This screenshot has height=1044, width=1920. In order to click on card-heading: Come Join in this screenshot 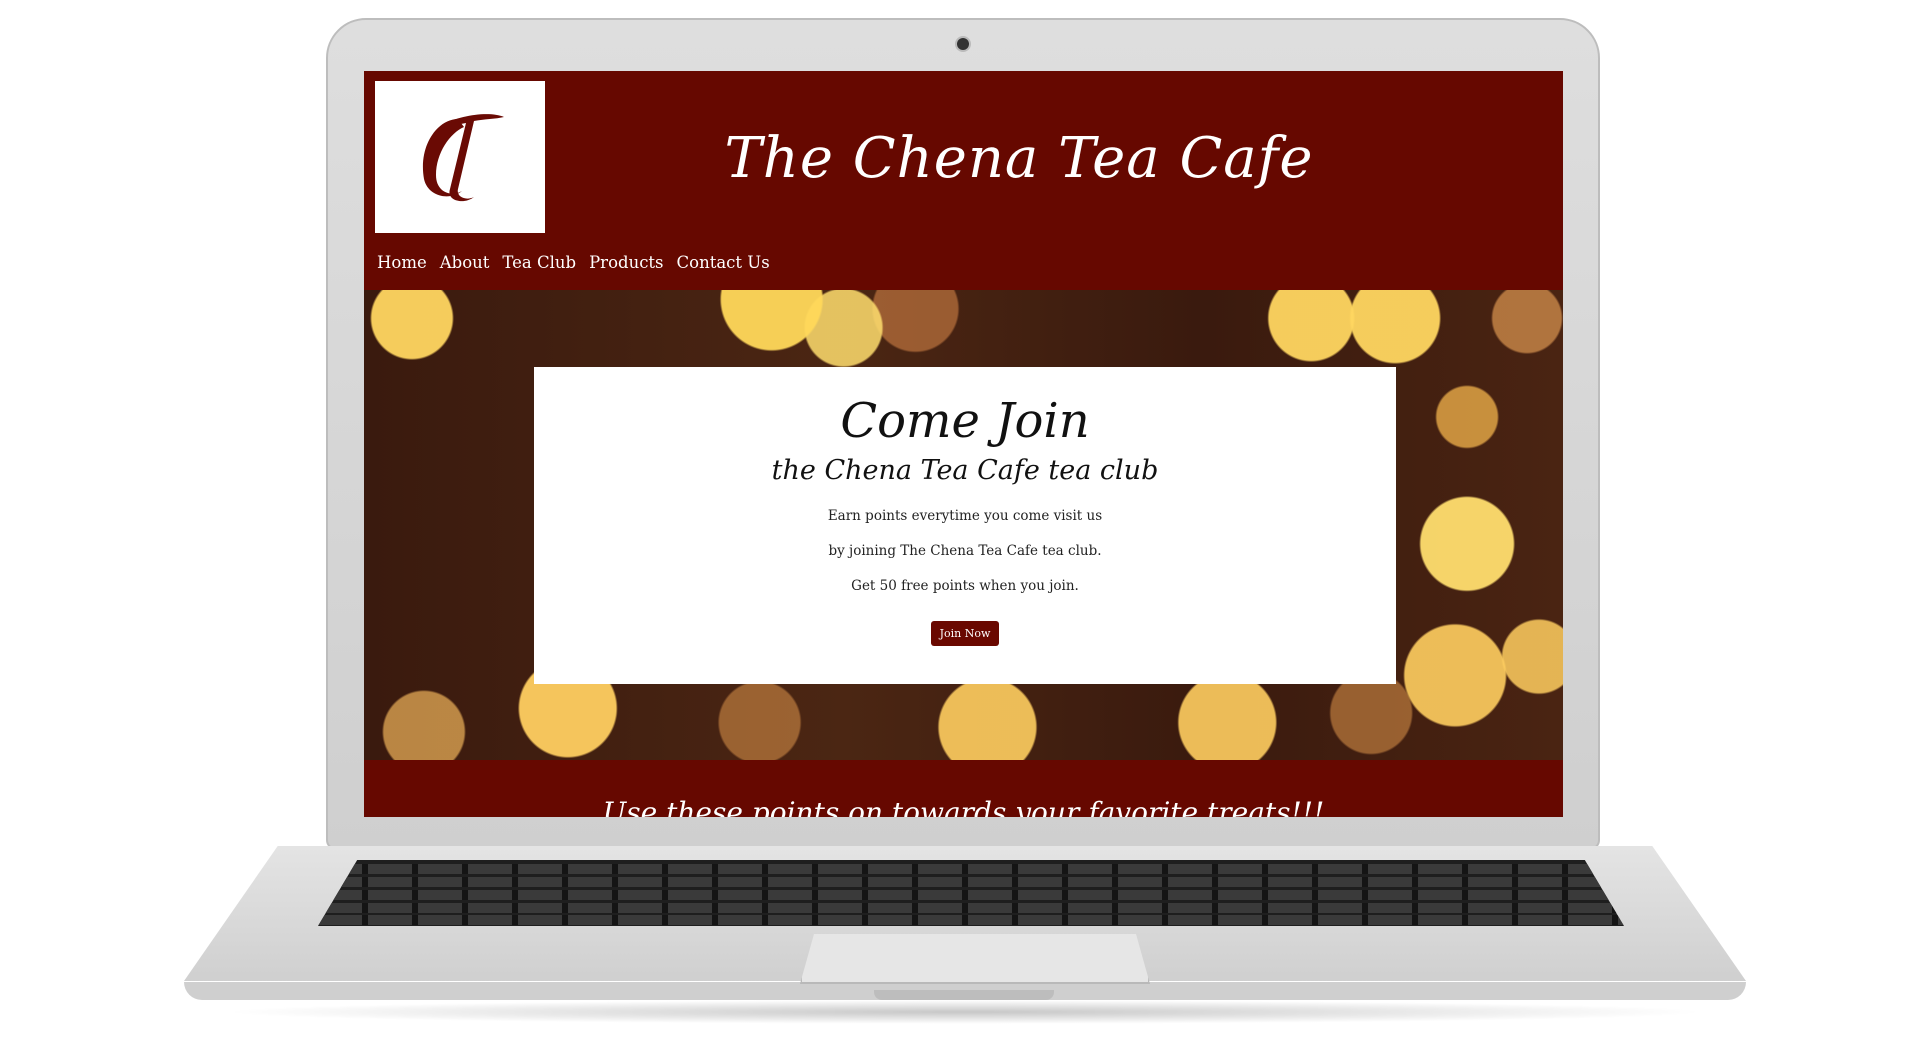, I will do `click(965, 421)`.